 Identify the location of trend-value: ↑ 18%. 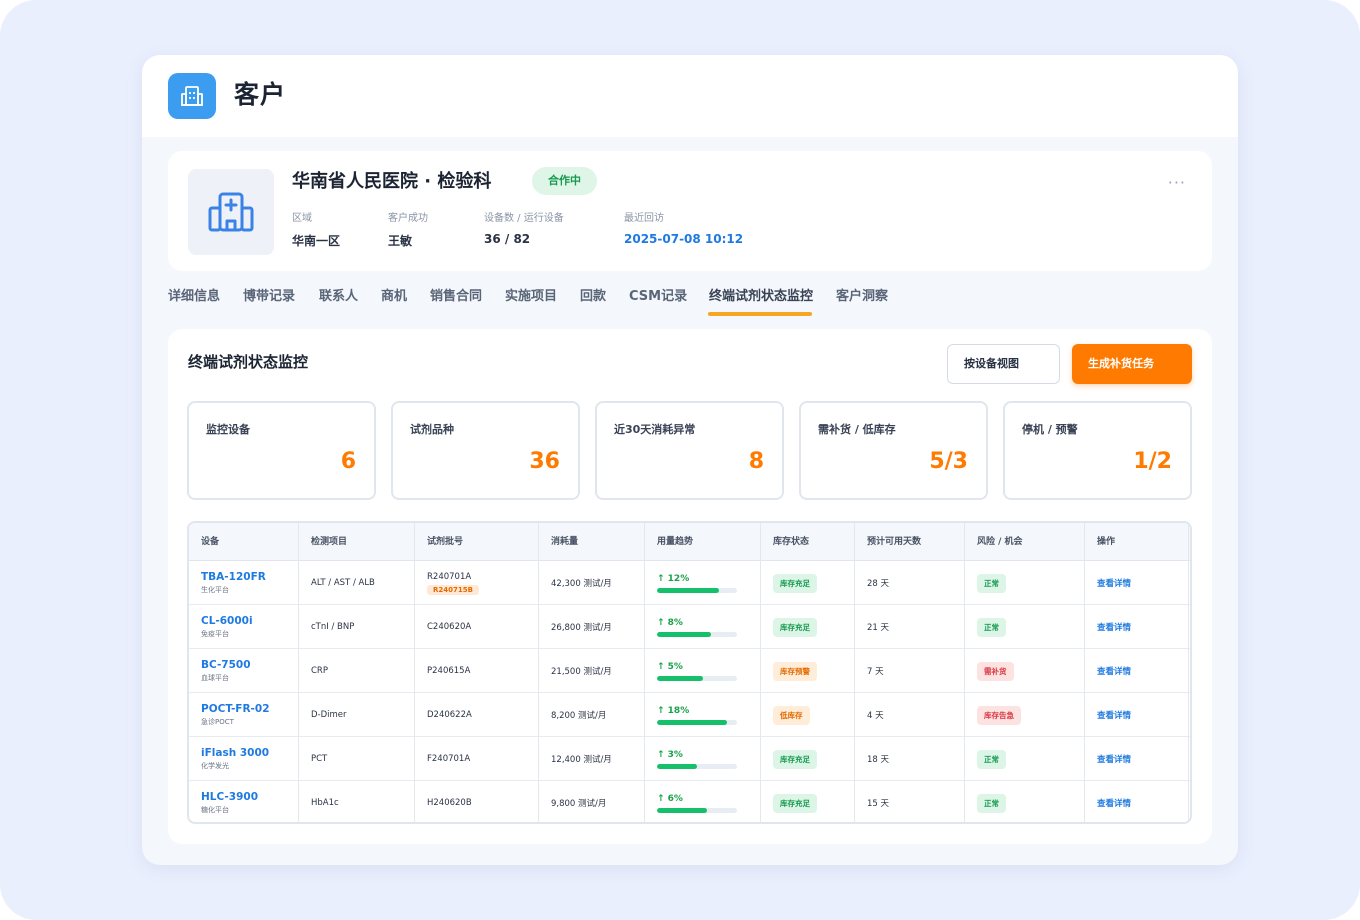
(673, 710).